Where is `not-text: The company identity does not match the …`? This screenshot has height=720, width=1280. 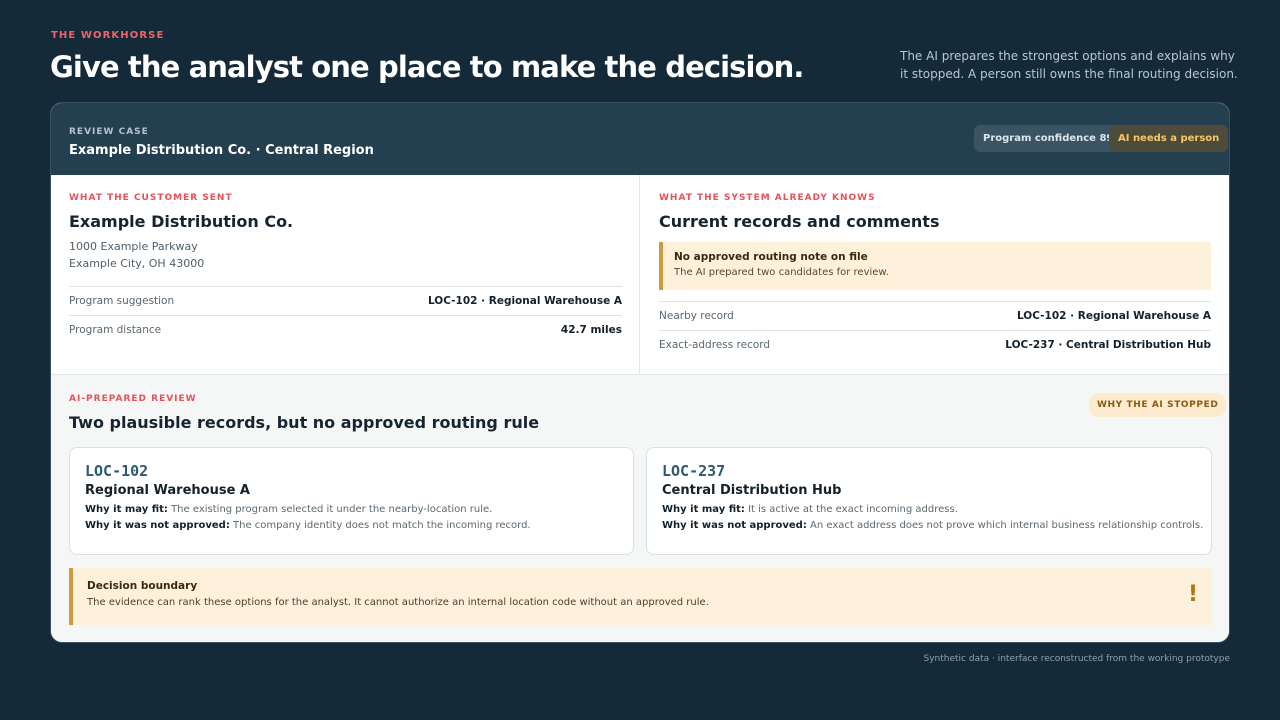 not-text: The company identity does not match the … is located at coordinates (382, 525).